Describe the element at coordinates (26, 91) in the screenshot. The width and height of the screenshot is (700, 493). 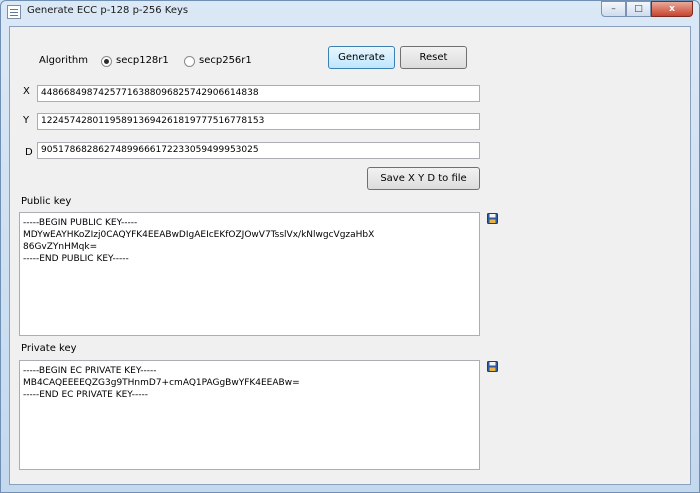
I see `x-label: X` at that location.